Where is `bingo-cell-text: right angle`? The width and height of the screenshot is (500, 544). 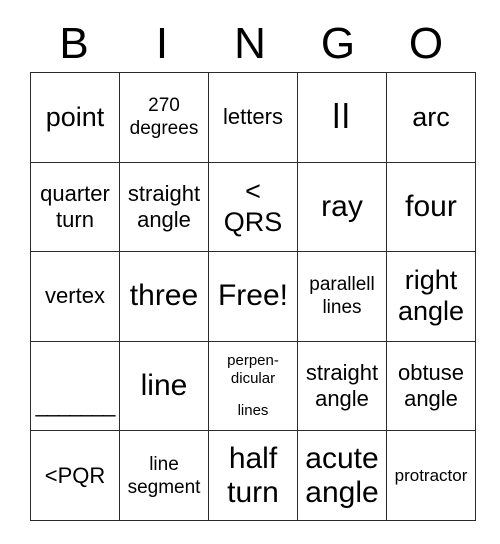 bingo-cell-text: right angle is located at coordinates (431, 296).